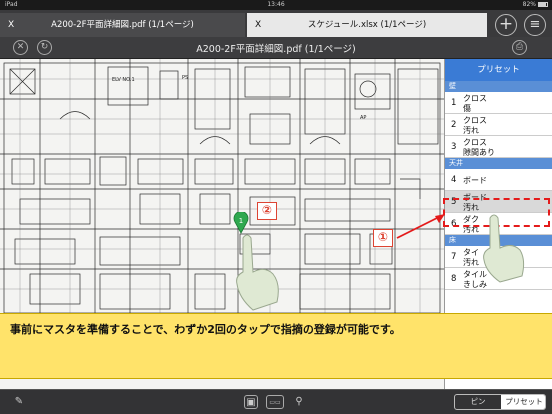 Image resolution: width=552 pixels, height=414 pixels. I want to click on preset-number: 7, so click(454, 257).